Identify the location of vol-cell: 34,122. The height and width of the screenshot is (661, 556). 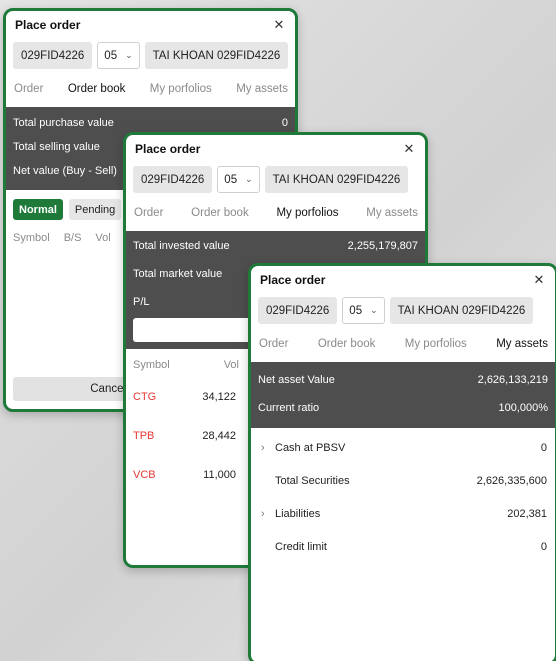
(219, 396).